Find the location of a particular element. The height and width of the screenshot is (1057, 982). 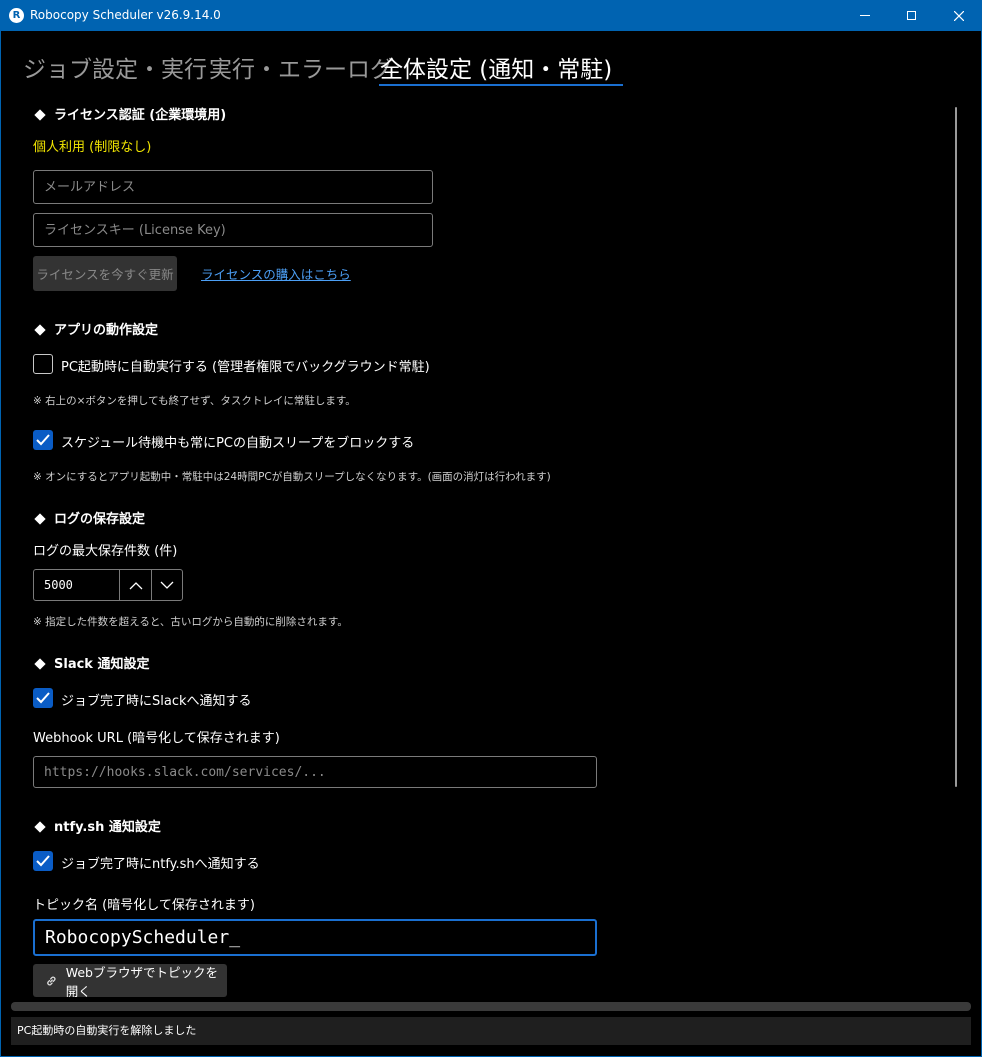

slack-section-heading: Slack 通知設定 is located at coordinates (91, 662).